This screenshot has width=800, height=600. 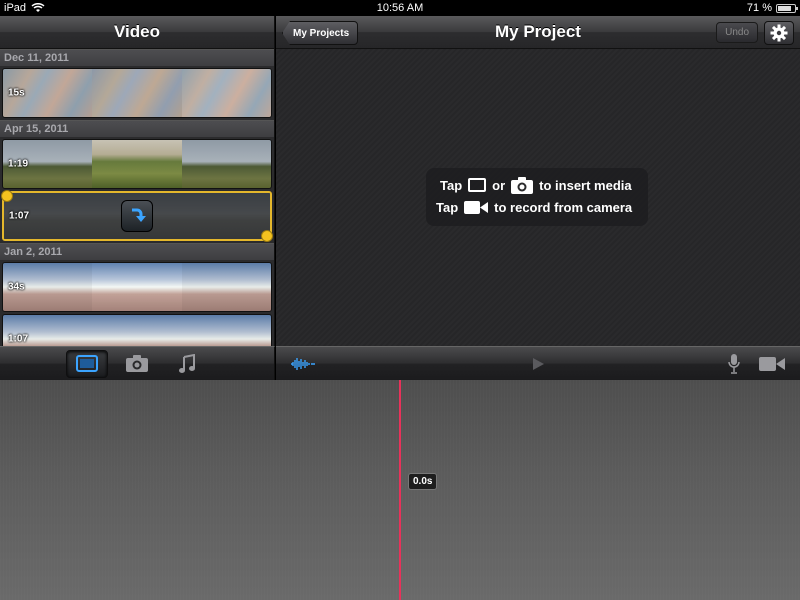 What do you see at coordinates (563, 207) in the screenshot?
I see `hint-text: to record from camera` at bounding box center [563, 207].